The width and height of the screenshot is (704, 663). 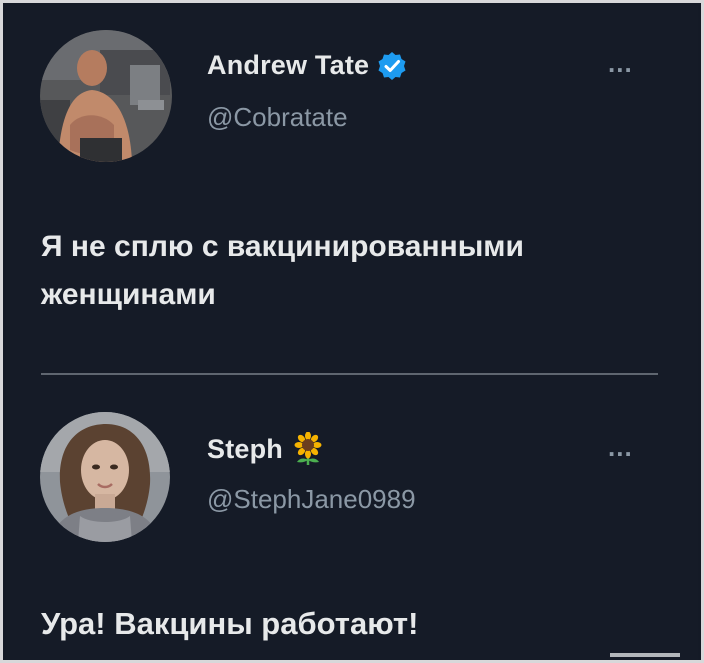 What do you see at coordinates (311, 499) in the screenshot?
I see `author-handle: @StephJane0989` at bounding box center [311, 499].